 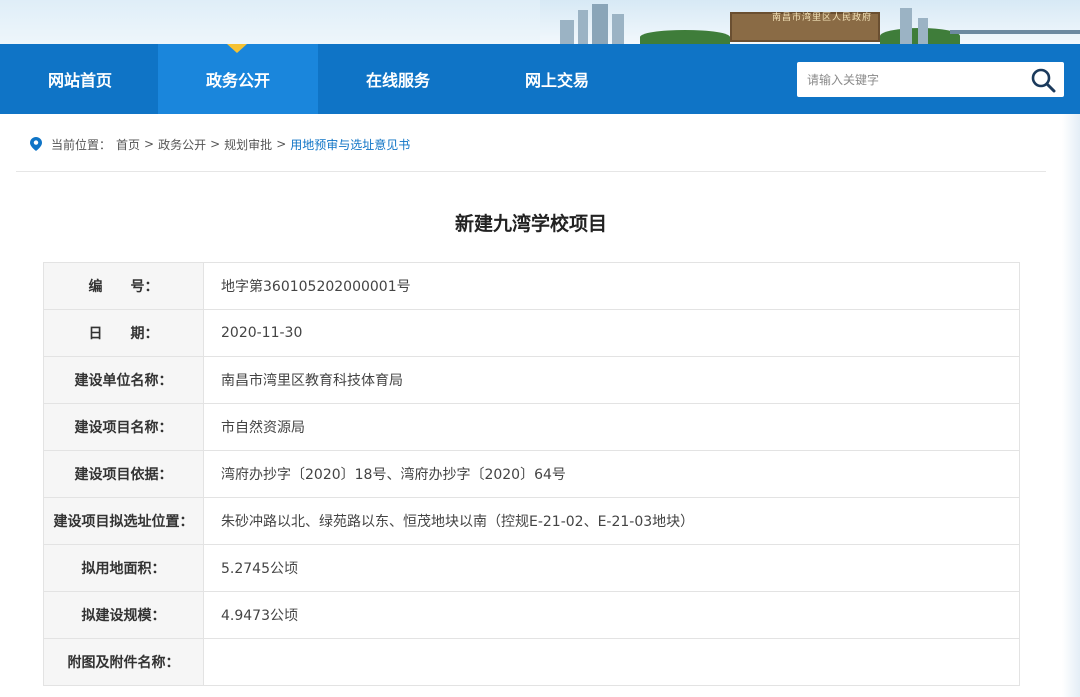 I want to click on table-row: 日 期： 2020-11-30, so click(x=531, y=333).